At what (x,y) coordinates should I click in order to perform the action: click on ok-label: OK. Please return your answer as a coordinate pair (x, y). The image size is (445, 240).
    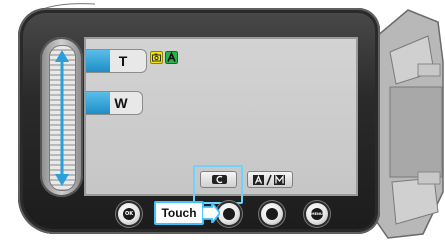
    Looking at the image, I should click on (129, 214).